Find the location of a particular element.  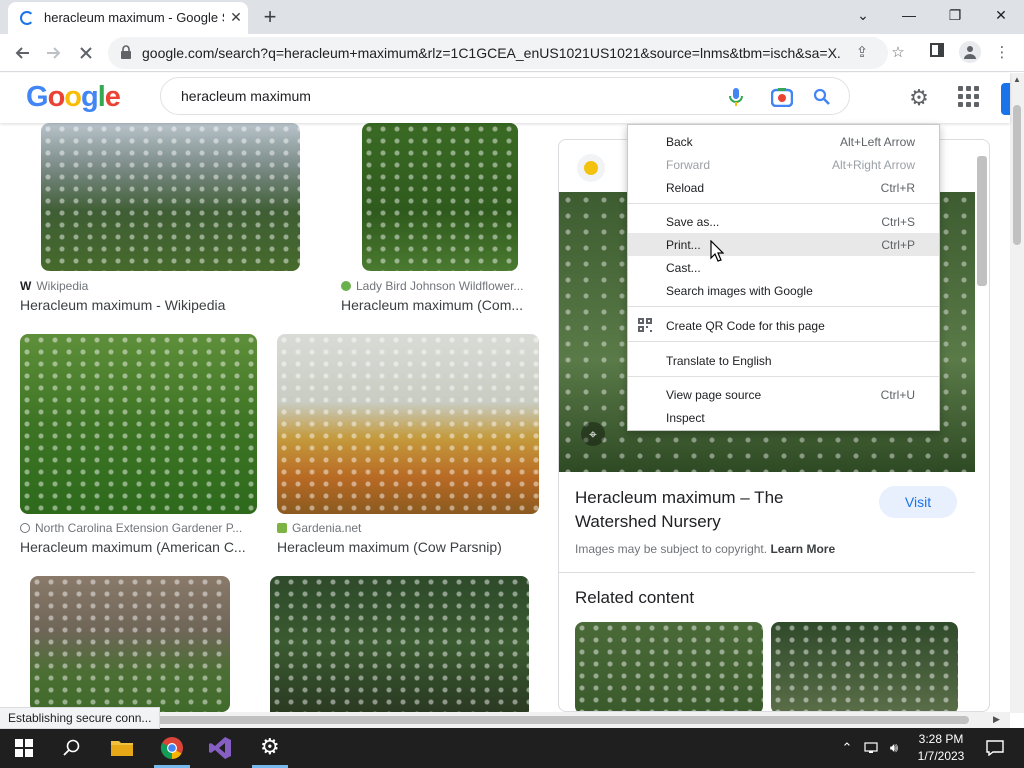

apps-grid-icon is located at coordinates (969, 97).